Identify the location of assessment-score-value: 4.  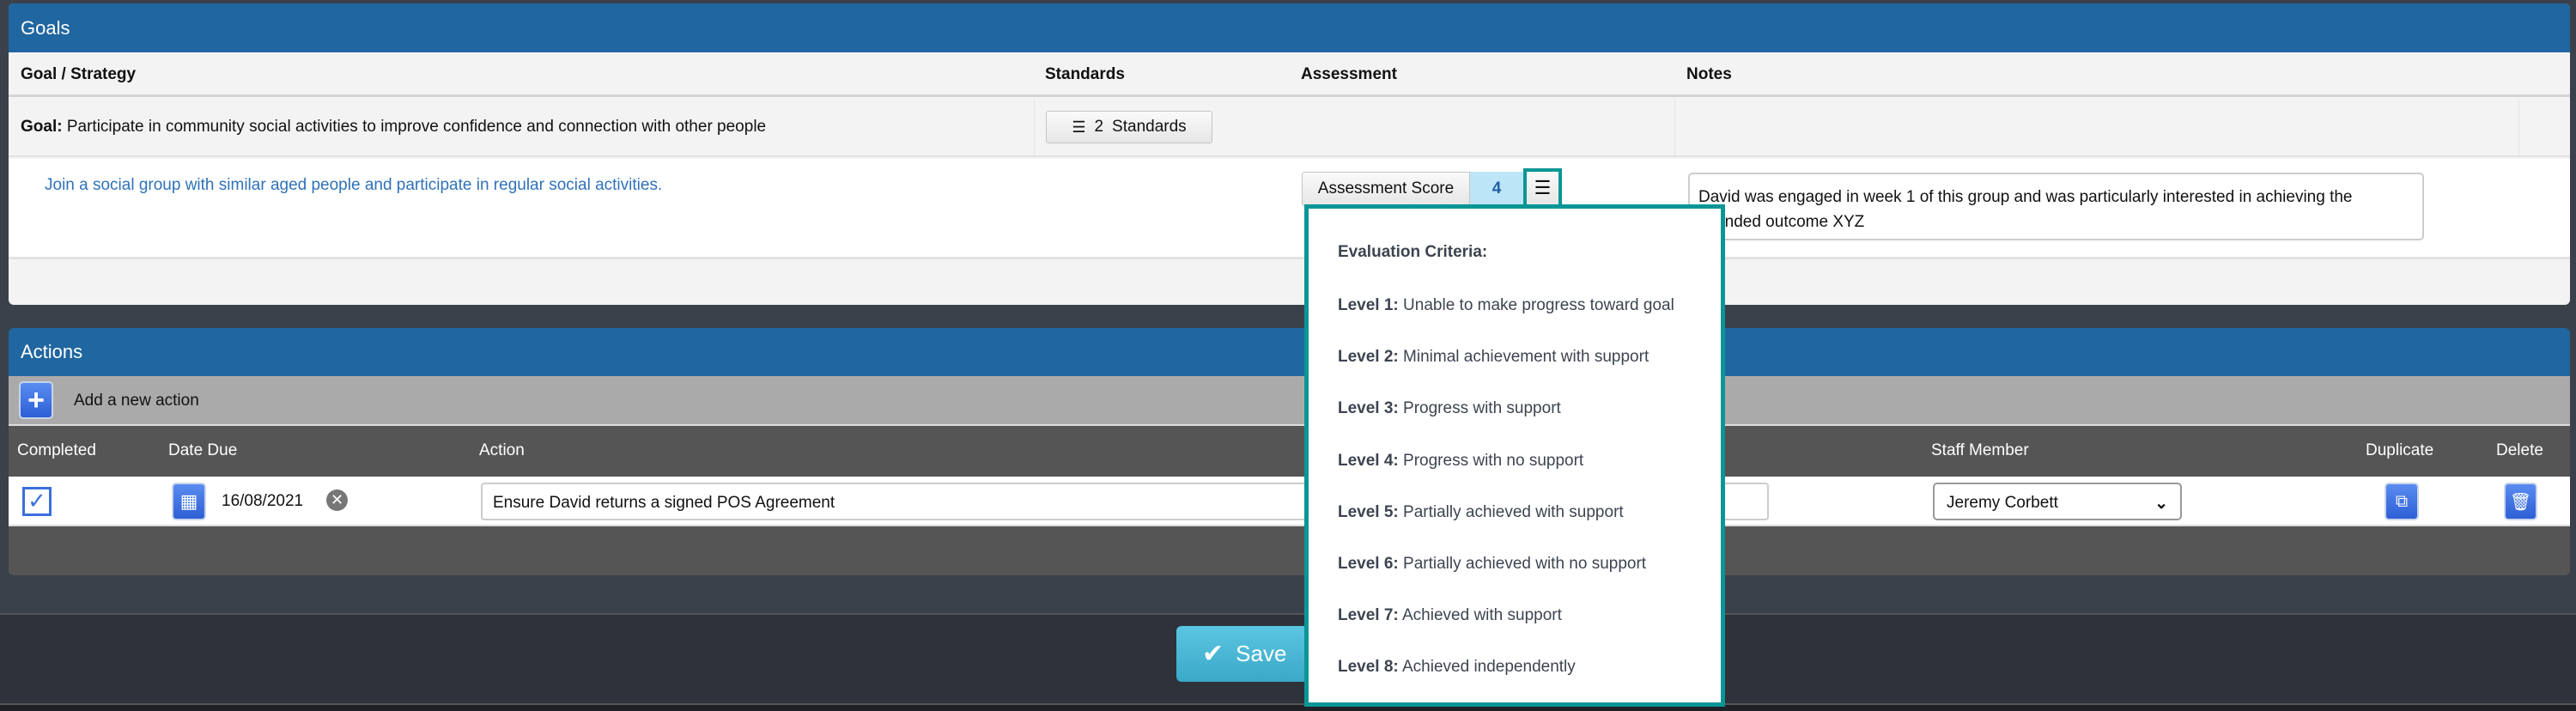
(1496, 189).